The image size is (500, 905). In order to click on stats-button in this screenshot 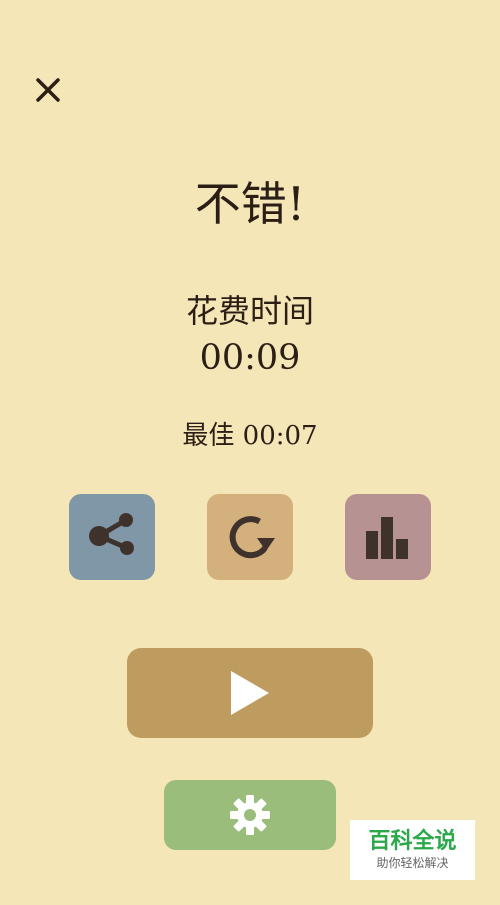, I will do `click(388, 537)`.